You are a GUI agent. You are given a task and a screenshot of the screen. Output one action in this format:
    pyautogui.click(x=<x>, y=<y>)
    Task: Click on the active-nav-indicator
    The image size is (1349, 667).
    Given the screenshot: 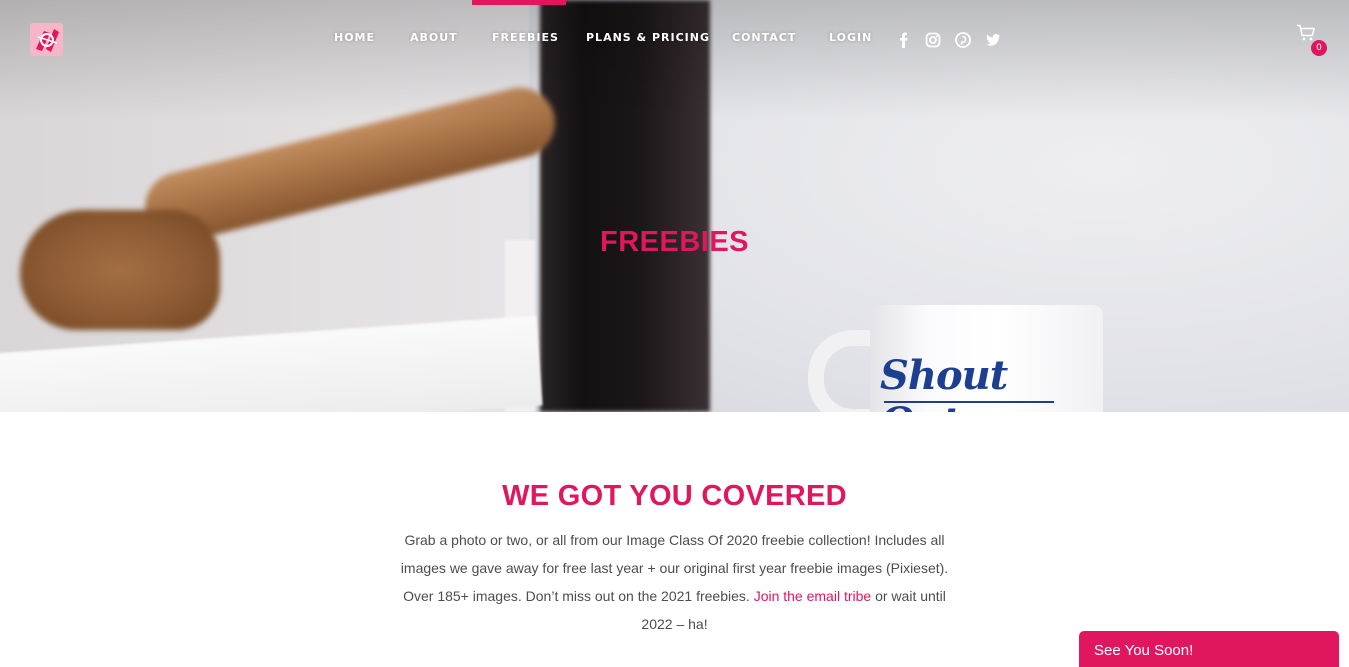 What is the action you would take?
    pyautogui.click(x=519, y=2)
    